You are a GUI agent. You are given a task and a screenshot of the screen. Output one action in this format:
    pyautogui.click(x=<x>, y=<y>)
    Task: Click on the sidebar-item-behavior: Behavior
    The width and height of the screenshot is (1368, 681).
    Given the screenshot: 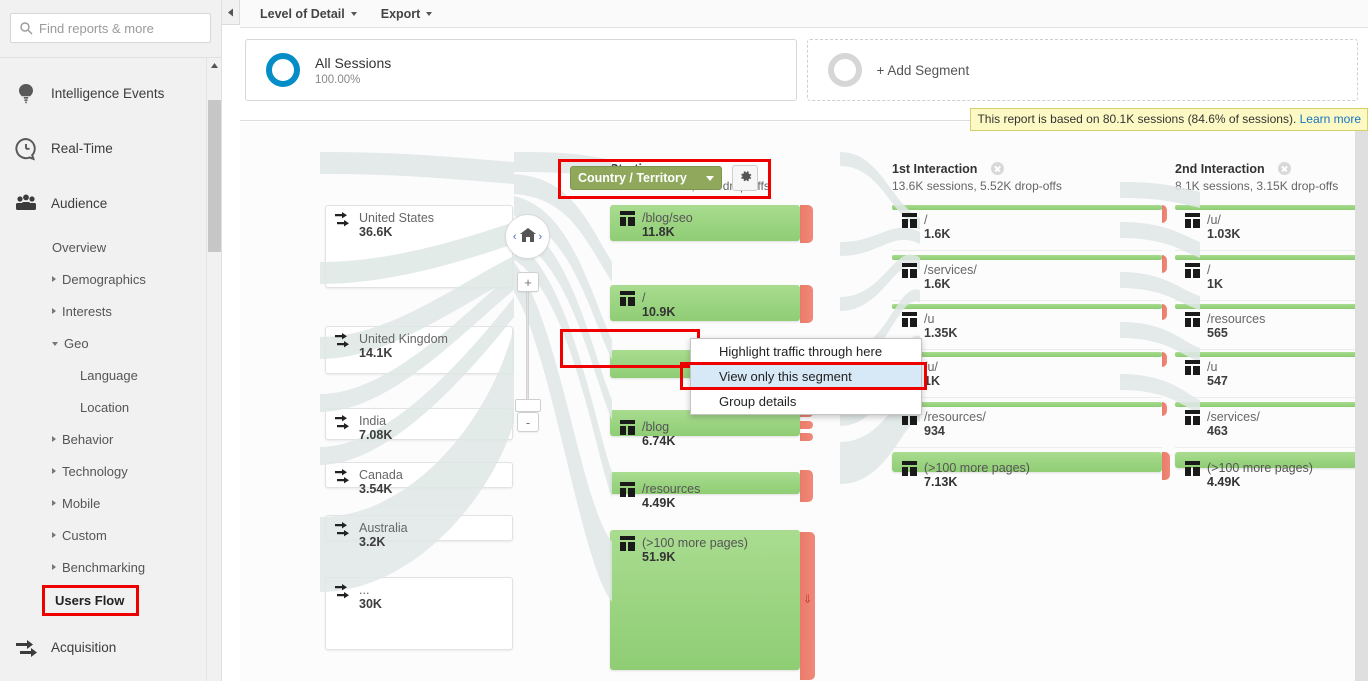 What is the action you would take?
    pyautogui.click(x=110, y=439)
    